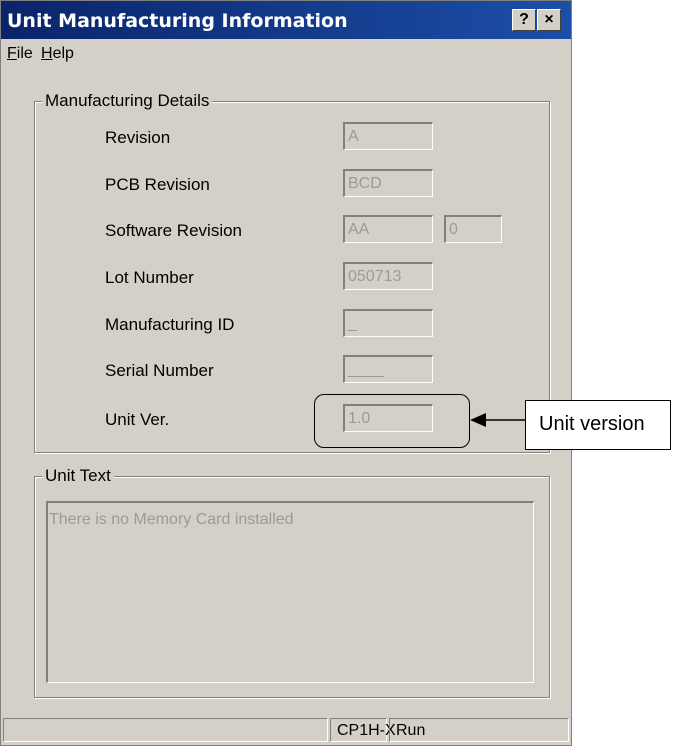 This screenshot has height=748, width=674. Describe the element at coordinates (598, 425) in the screenshot. I see `unit-version-callout: Unit version` at that location.